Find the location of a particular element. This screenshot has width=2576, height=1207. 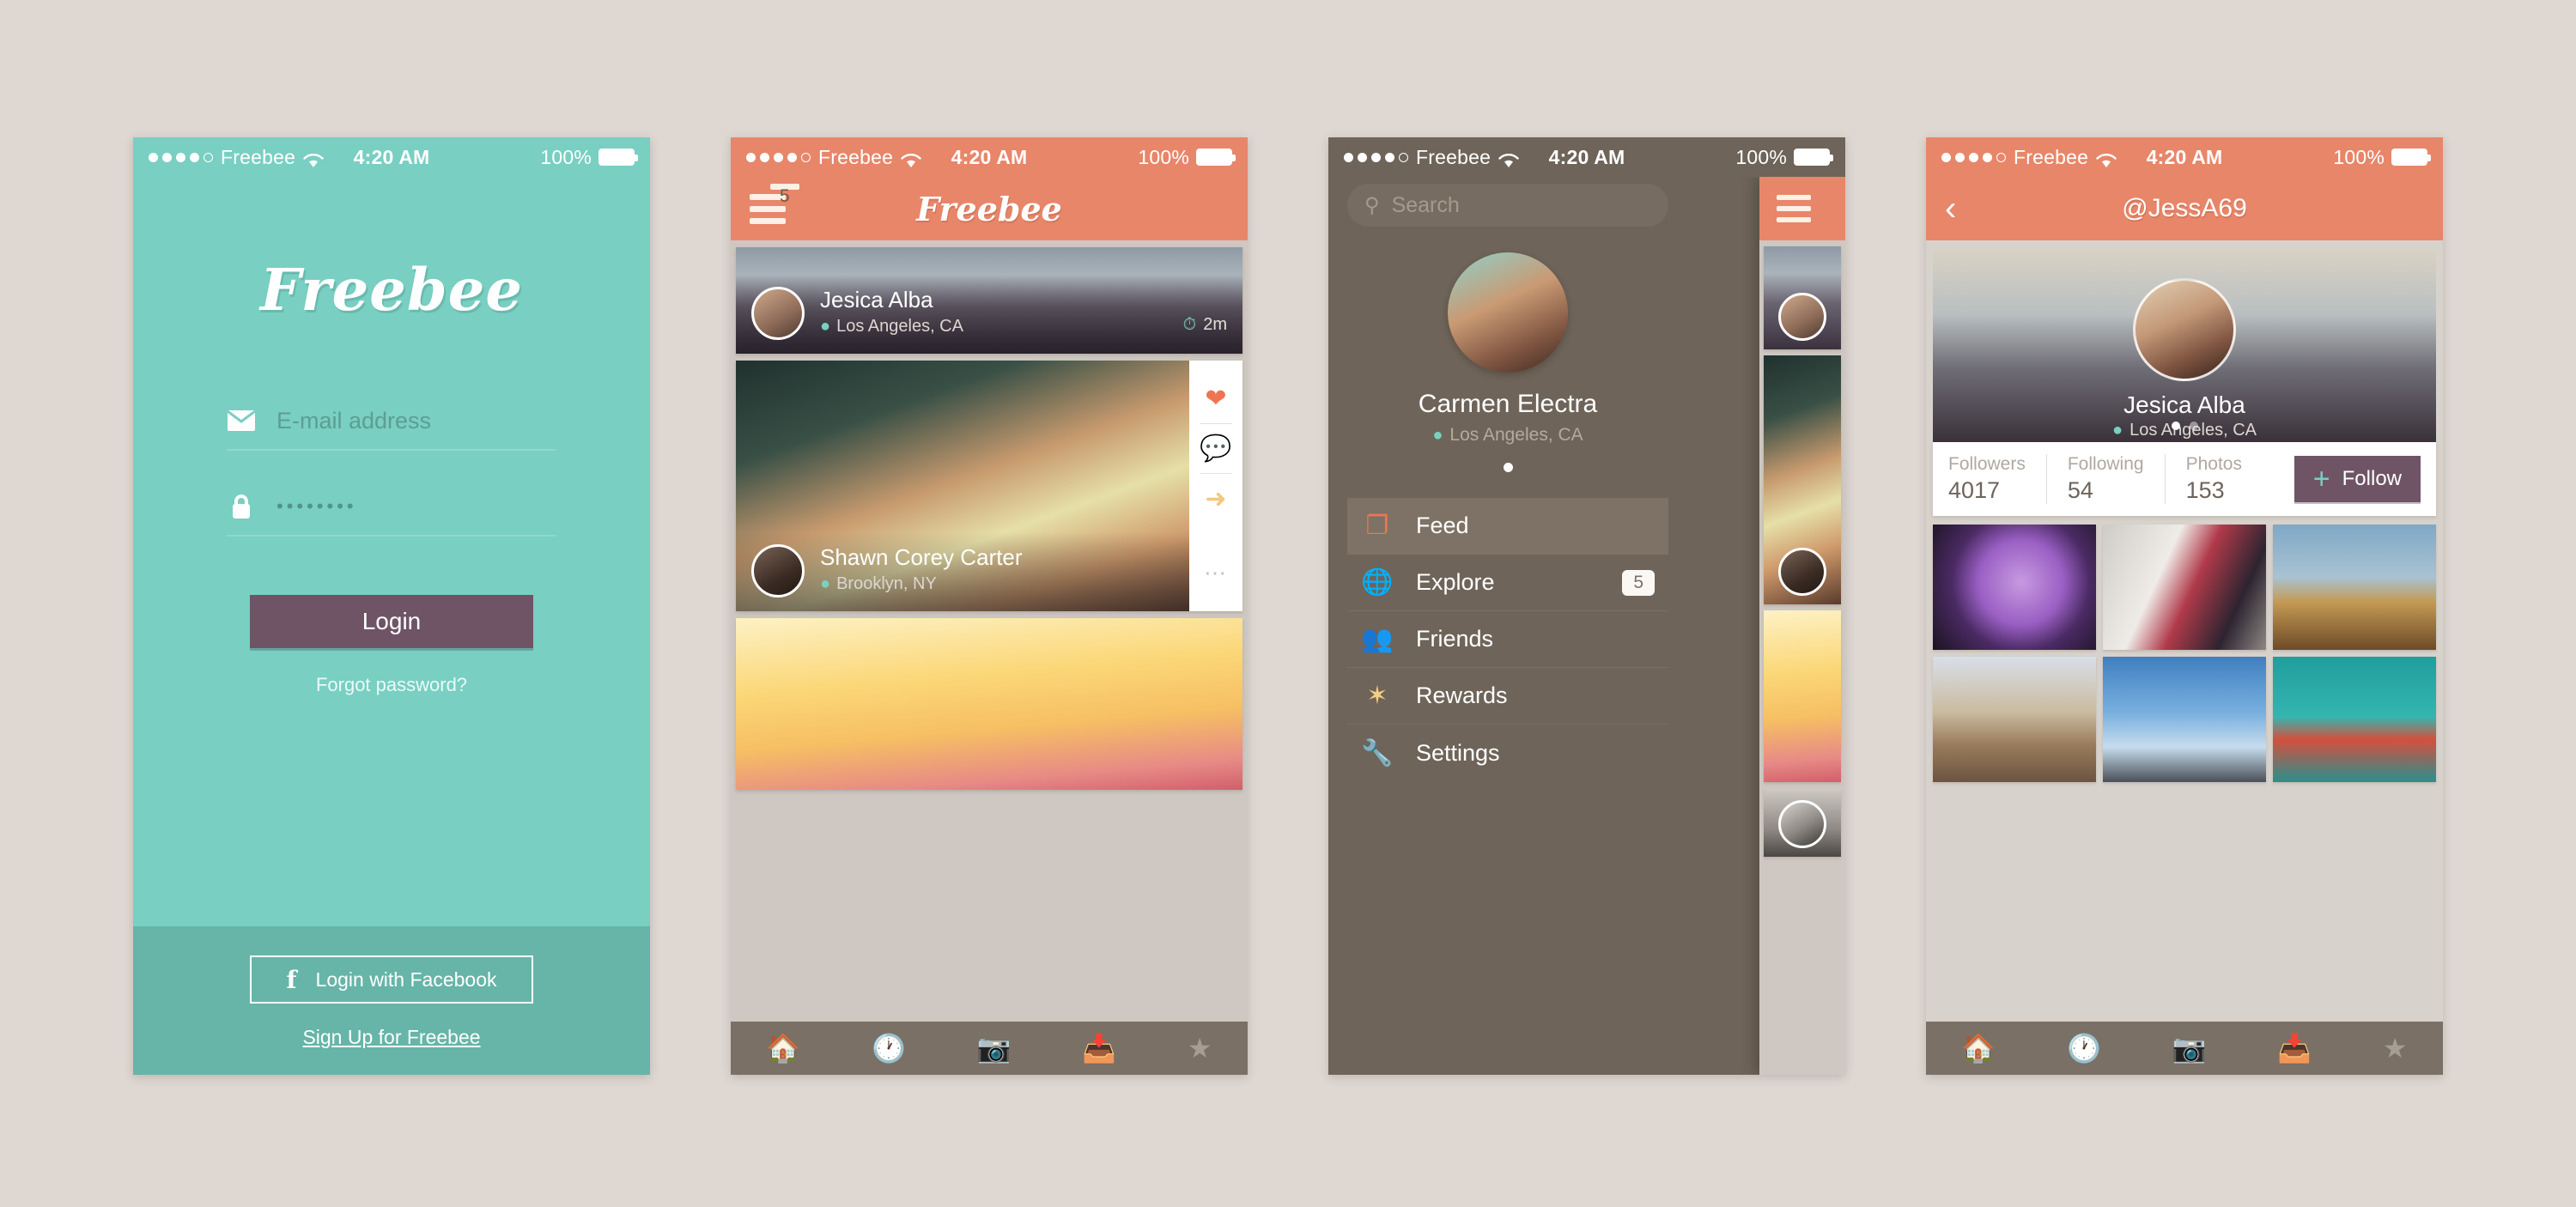

hamburger-icon: 5 is located at coordinates (775, 206).